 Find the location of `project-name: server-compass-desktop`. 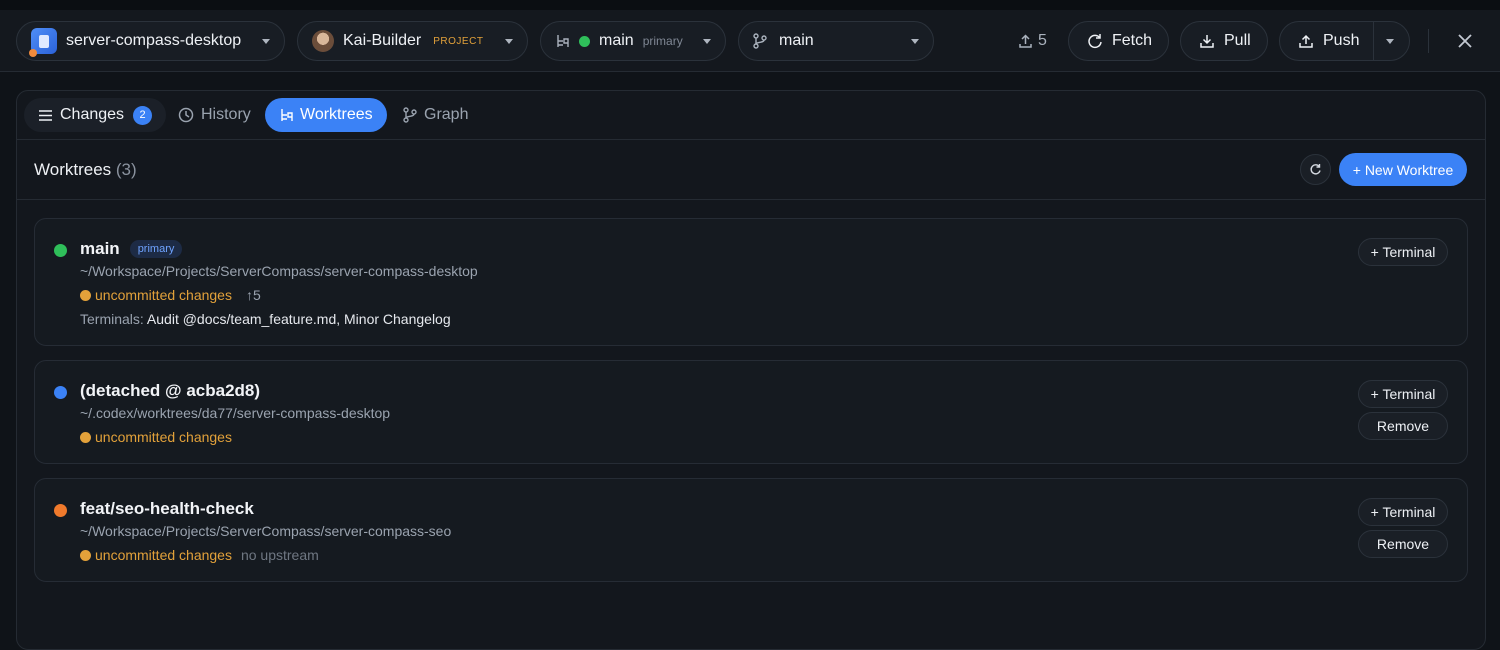

project-name: server-compass-desktop is located at coordinates (154, 40).